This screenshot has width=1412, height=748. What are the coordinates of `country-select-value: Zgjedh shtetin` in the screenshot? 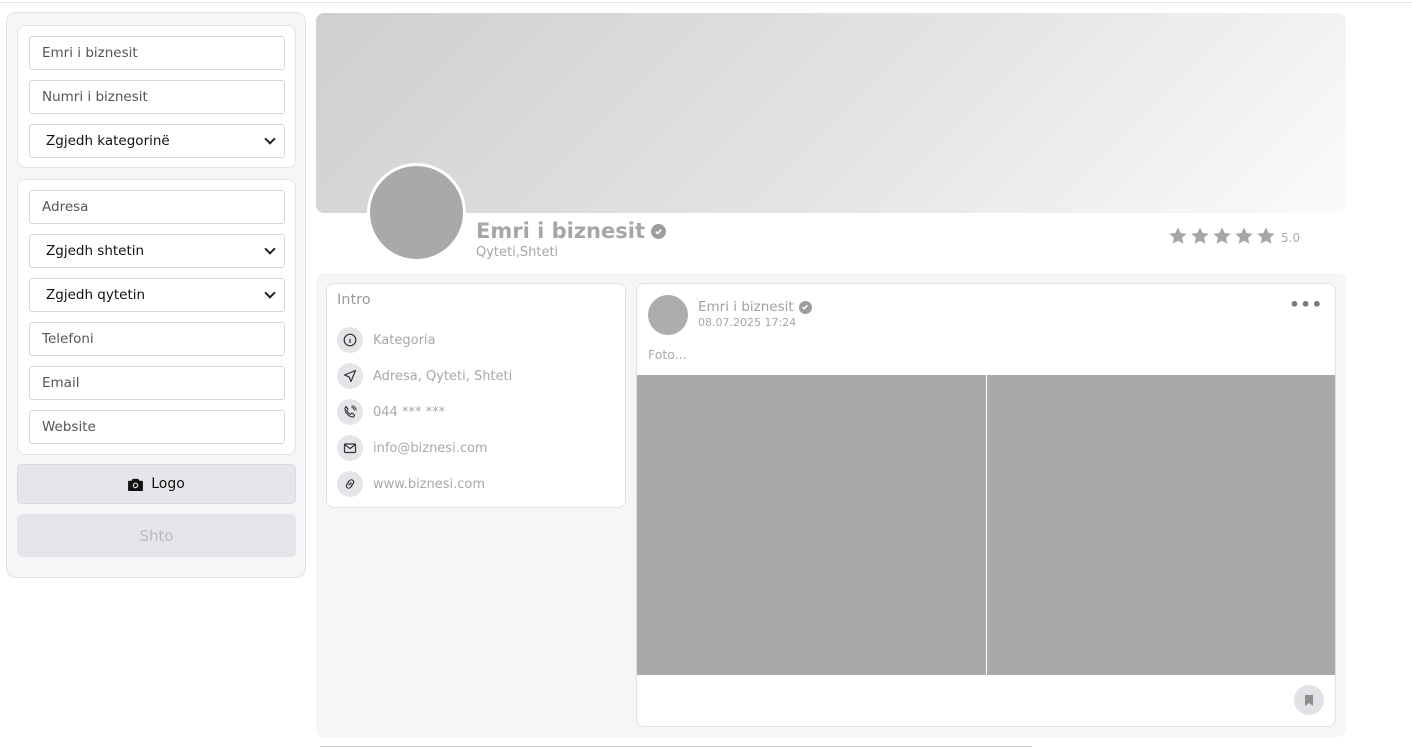 It's located at (95, 251).